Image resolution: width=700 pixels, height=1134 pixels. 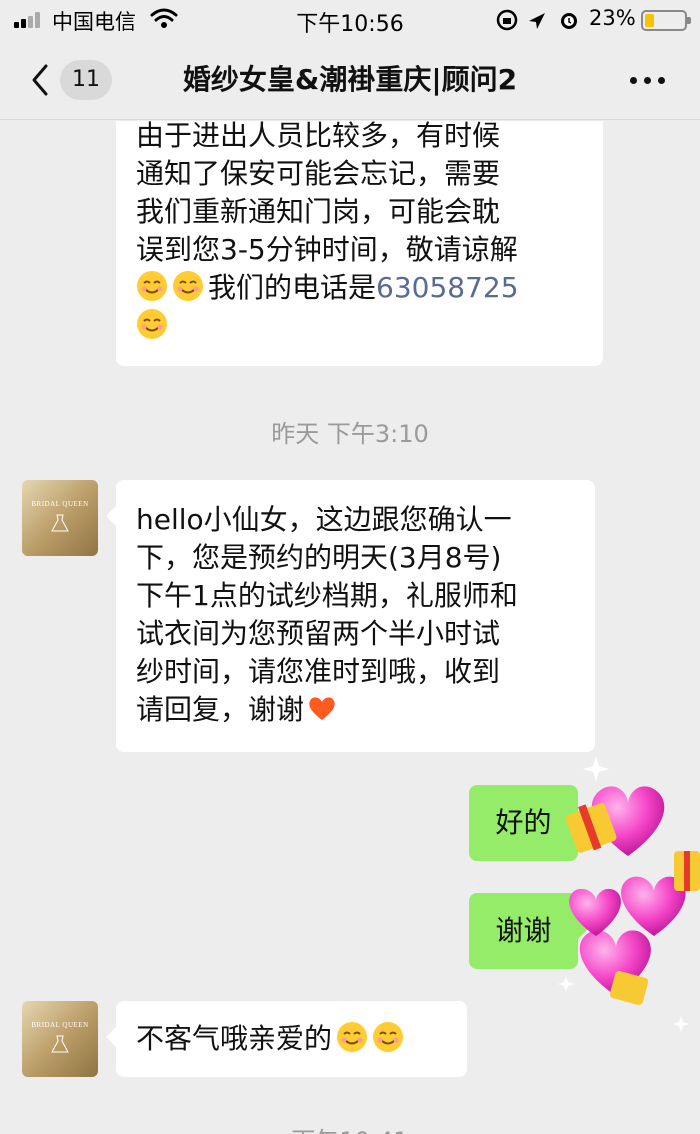 I want to click on battery-percent: 23%, so click(x=612, y=18).